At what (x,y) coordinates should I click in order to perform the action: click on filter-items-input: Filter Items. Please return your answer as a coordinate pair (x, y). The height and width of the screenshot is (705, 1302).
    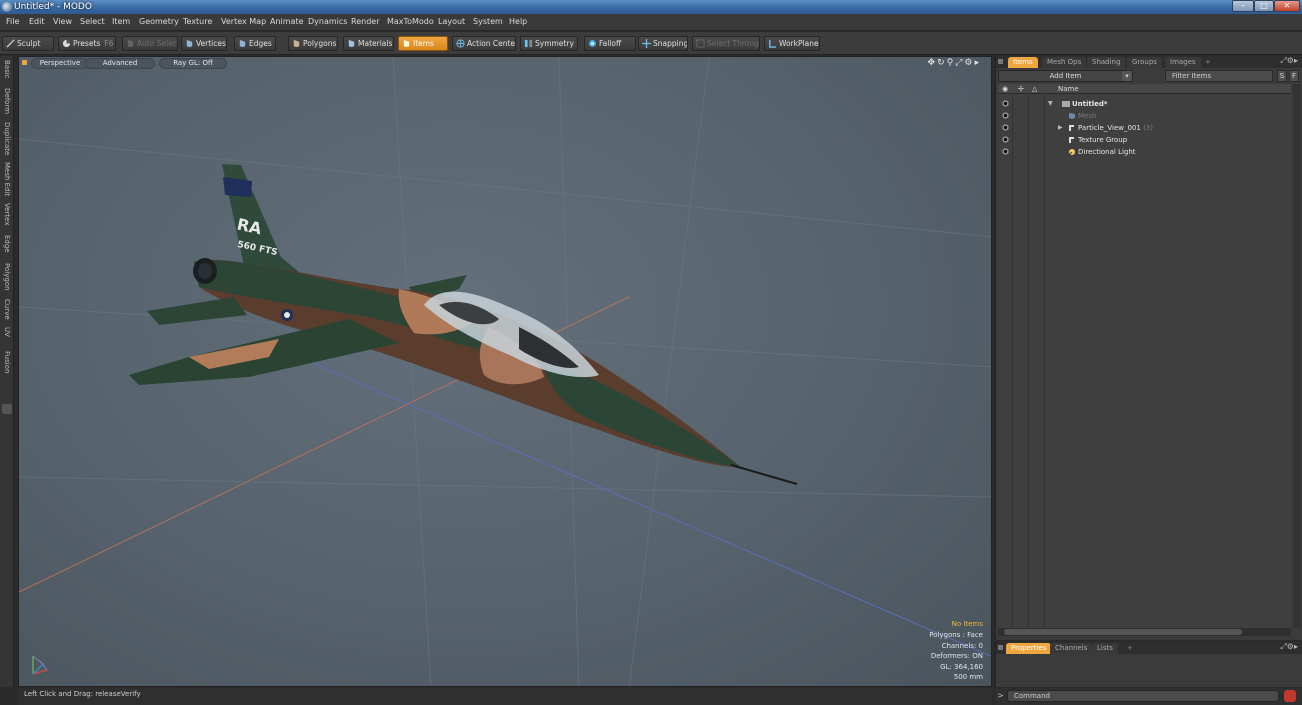
    Looking at the image, I should click on (1219, 76).